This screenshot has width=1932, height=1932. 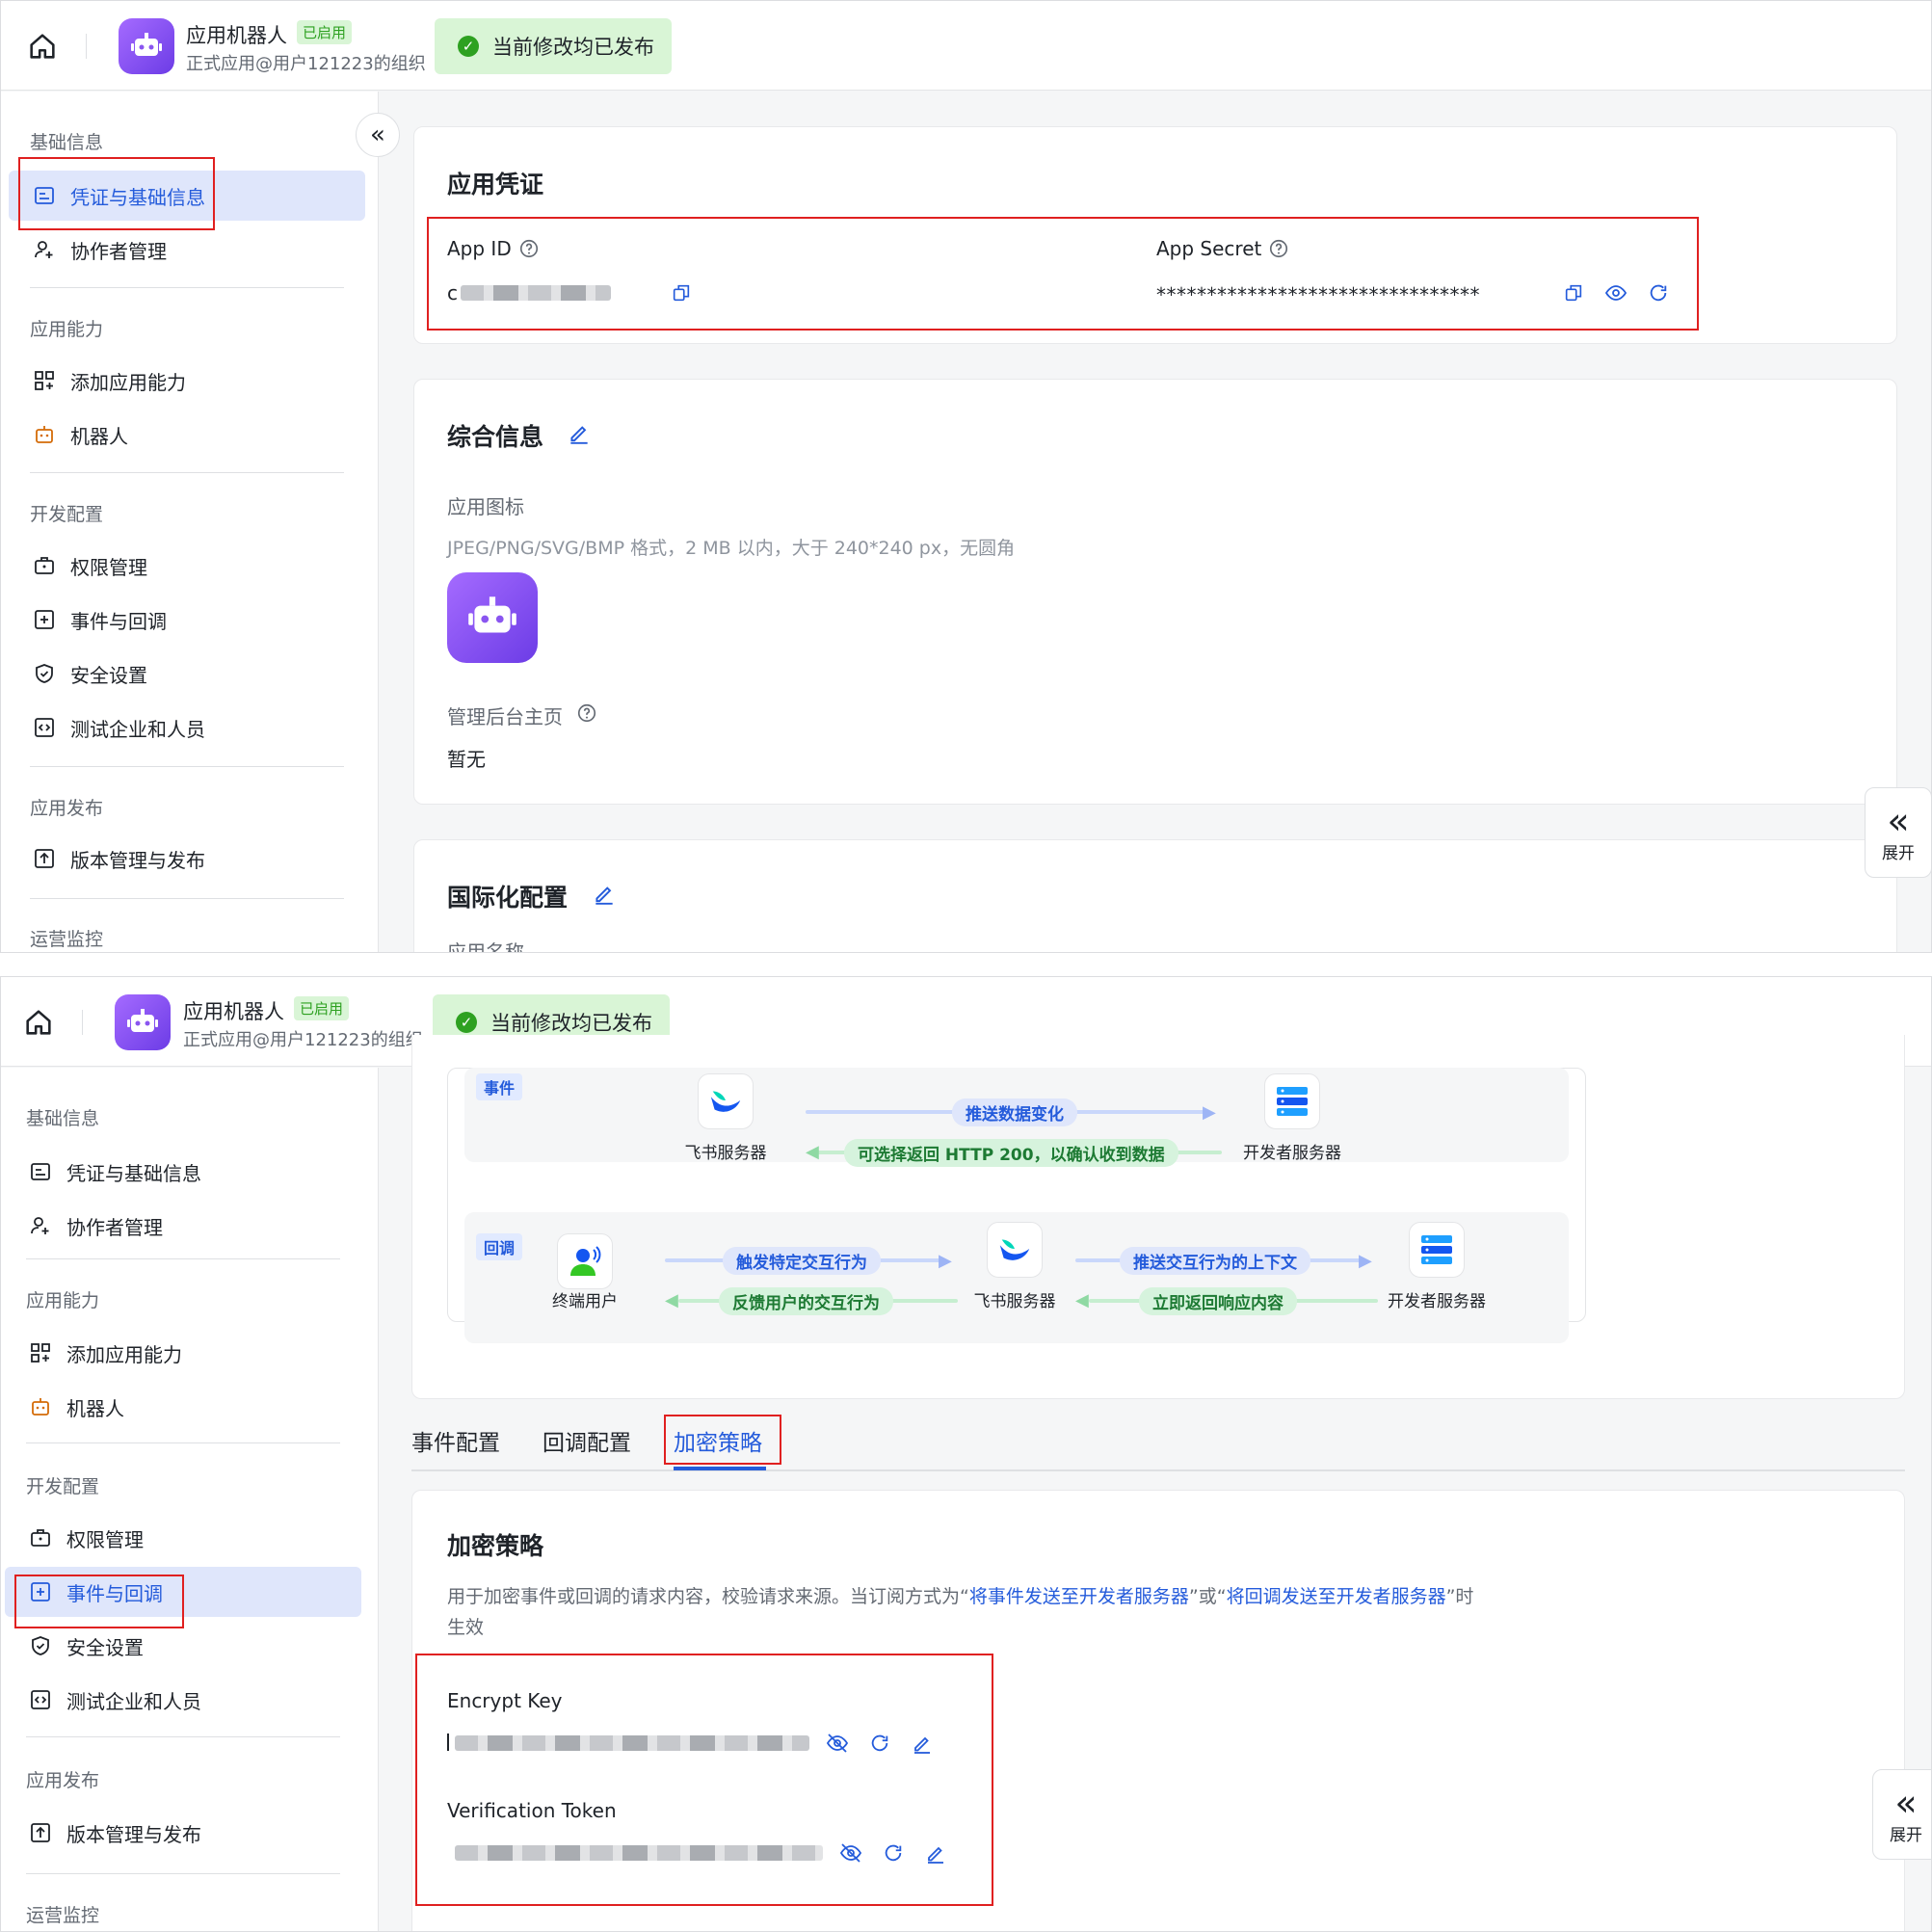 I want to click on plus-square-icon, so click(x=44, y=619).